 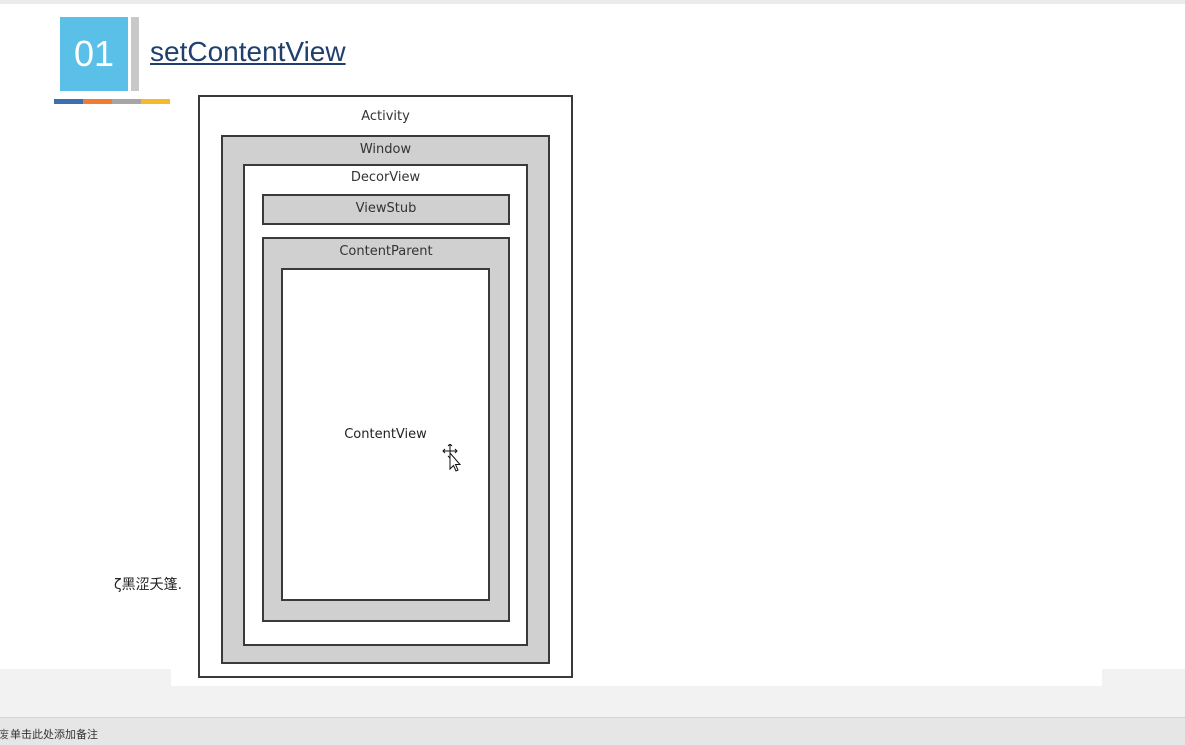 I want to click on content-view-box: ContentView, so click(x=385, y=434).